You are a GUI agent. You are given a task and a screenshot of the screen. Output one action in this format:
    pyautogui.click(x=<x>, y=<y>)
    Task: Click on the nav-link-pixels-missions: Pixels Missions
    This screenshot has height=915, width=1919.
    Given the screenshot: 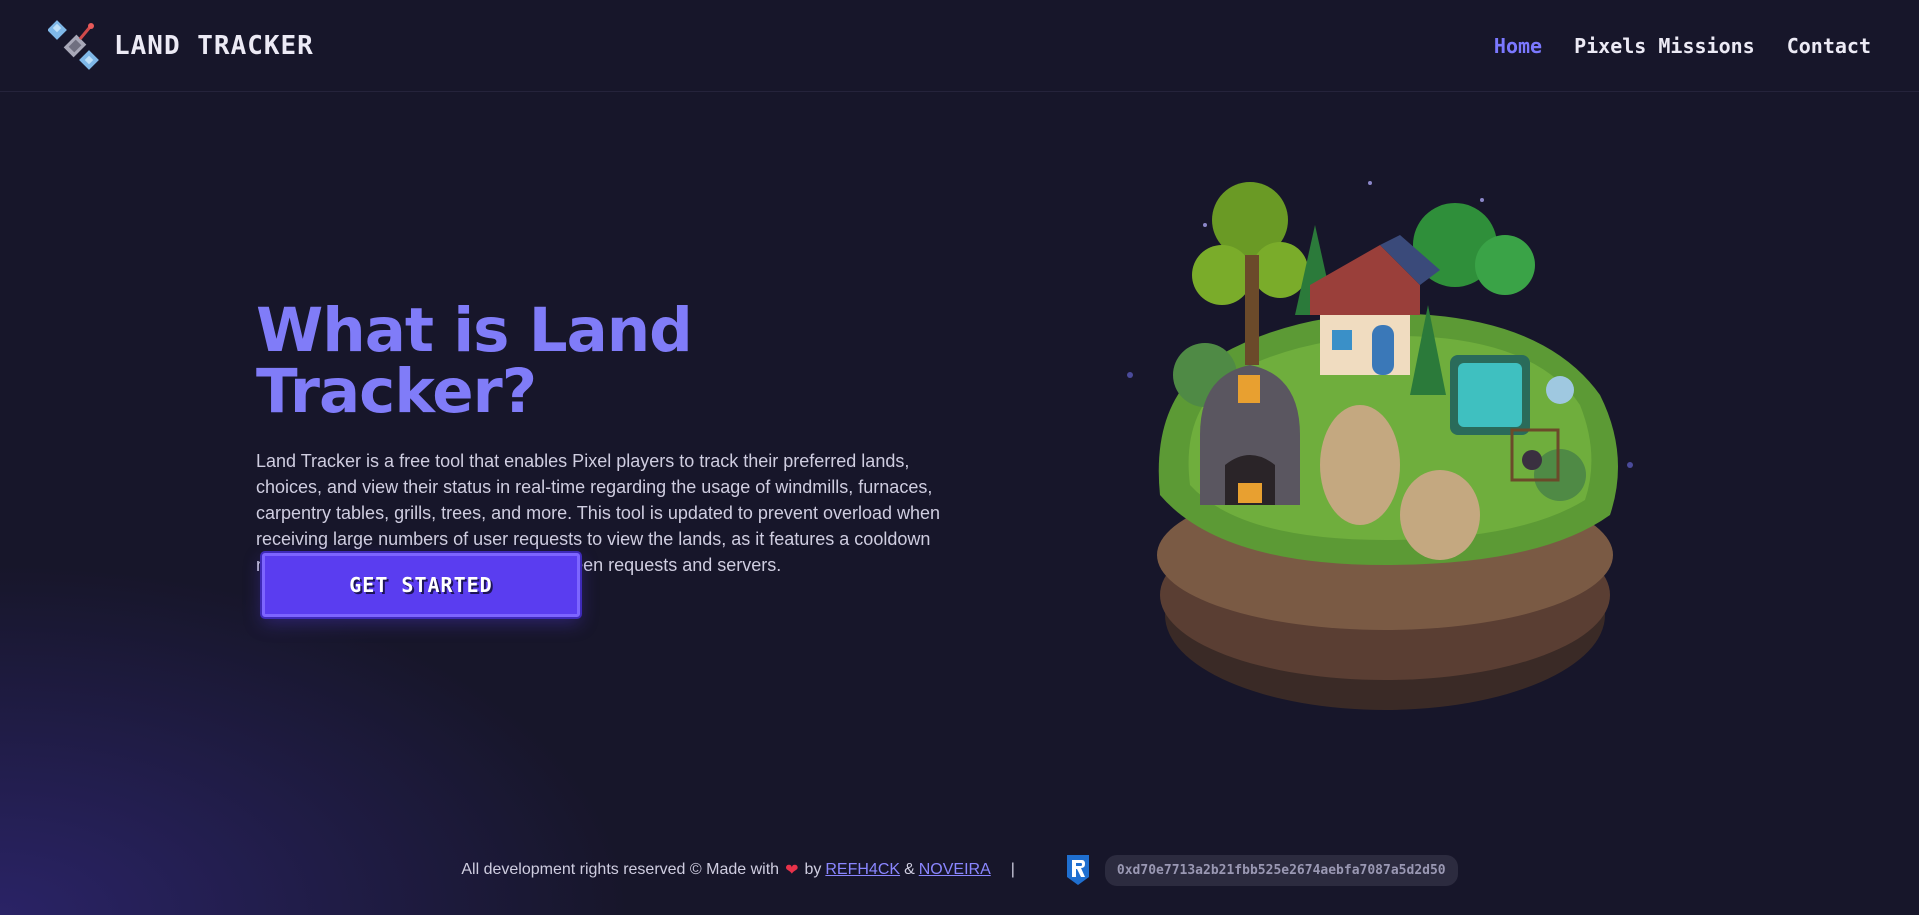 What is the action you would take?
    pyautogui.click(x=1664, y=46)
    